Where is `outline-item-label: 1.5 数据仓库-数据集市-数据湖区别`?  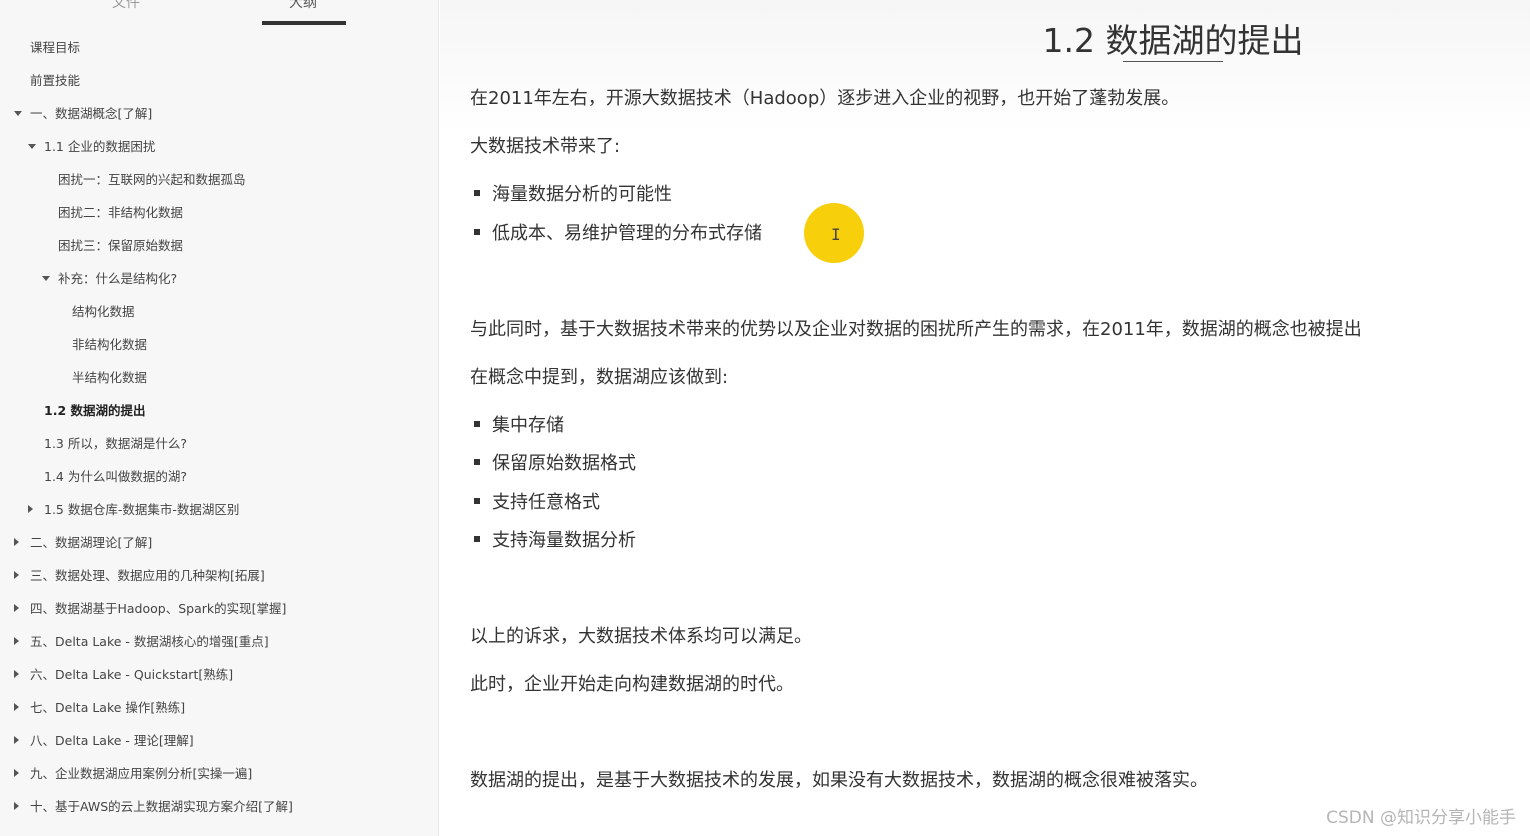 outline-item-label: 1.5 数据仓库-数据集市-数据湖区别 is located at coordinates (142, 509).